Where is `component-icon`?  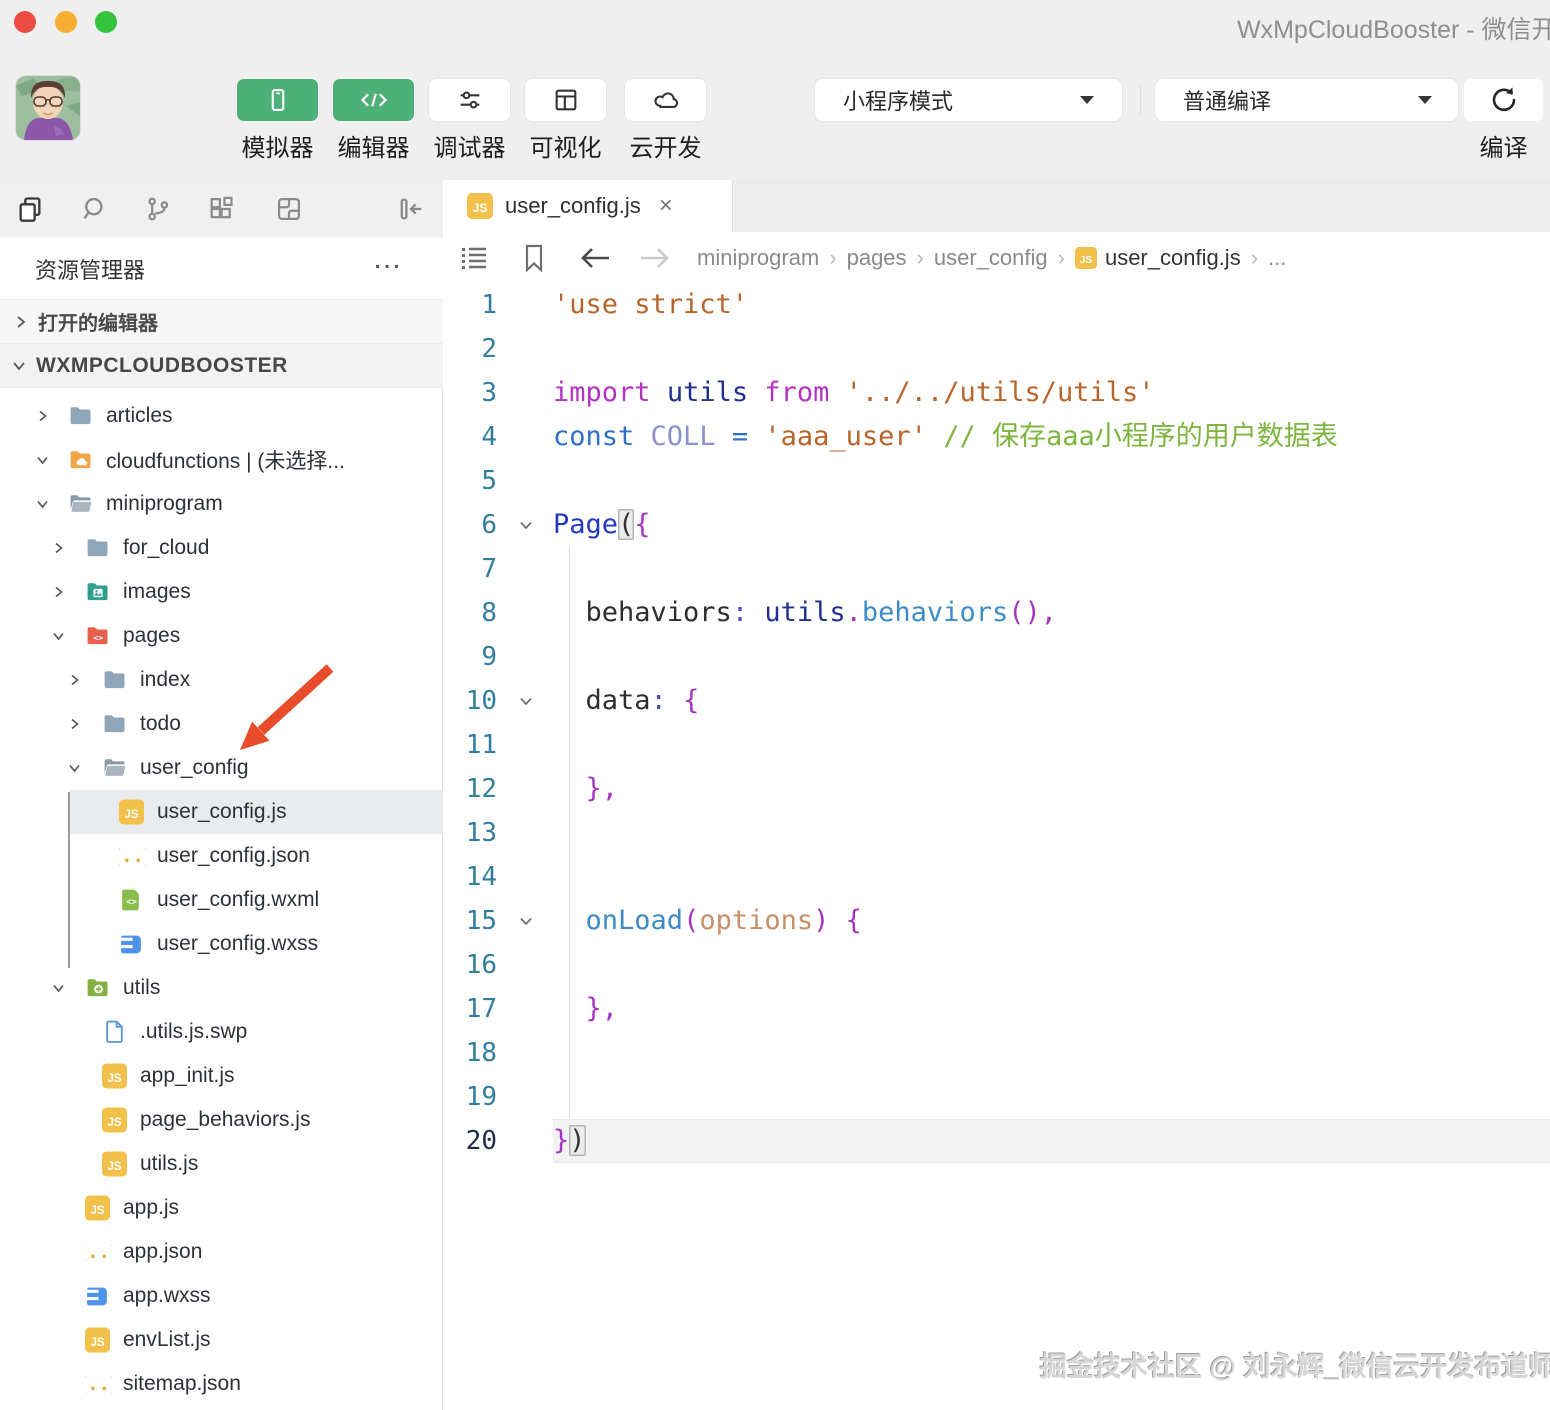
component-icon is located at coordinates (289, 209).